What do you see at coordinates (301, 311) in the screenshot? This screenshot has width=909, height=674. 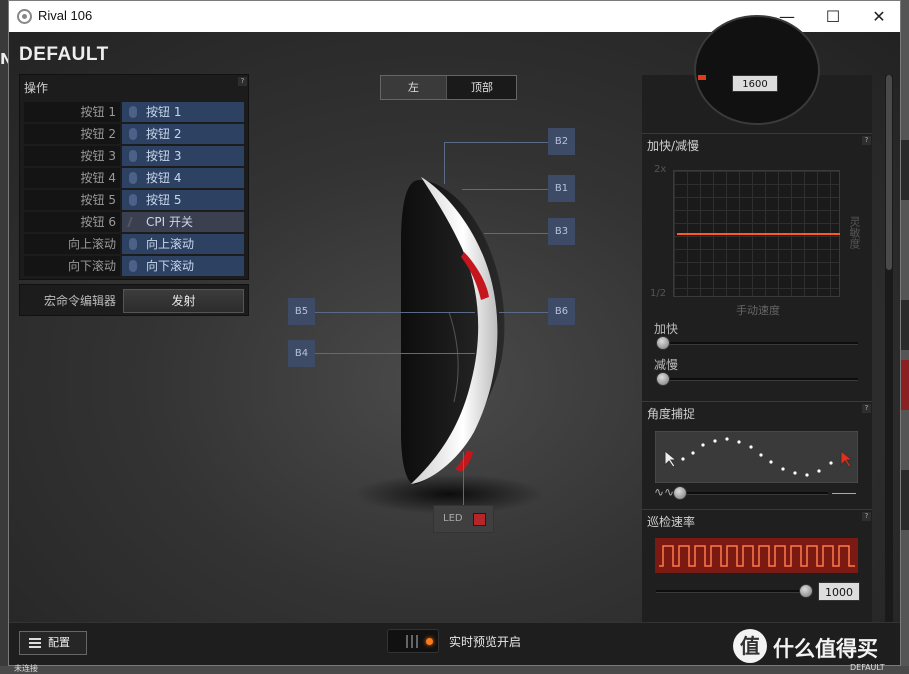 I see `button-tag-b5: B5` at bounding box center [301, 311].